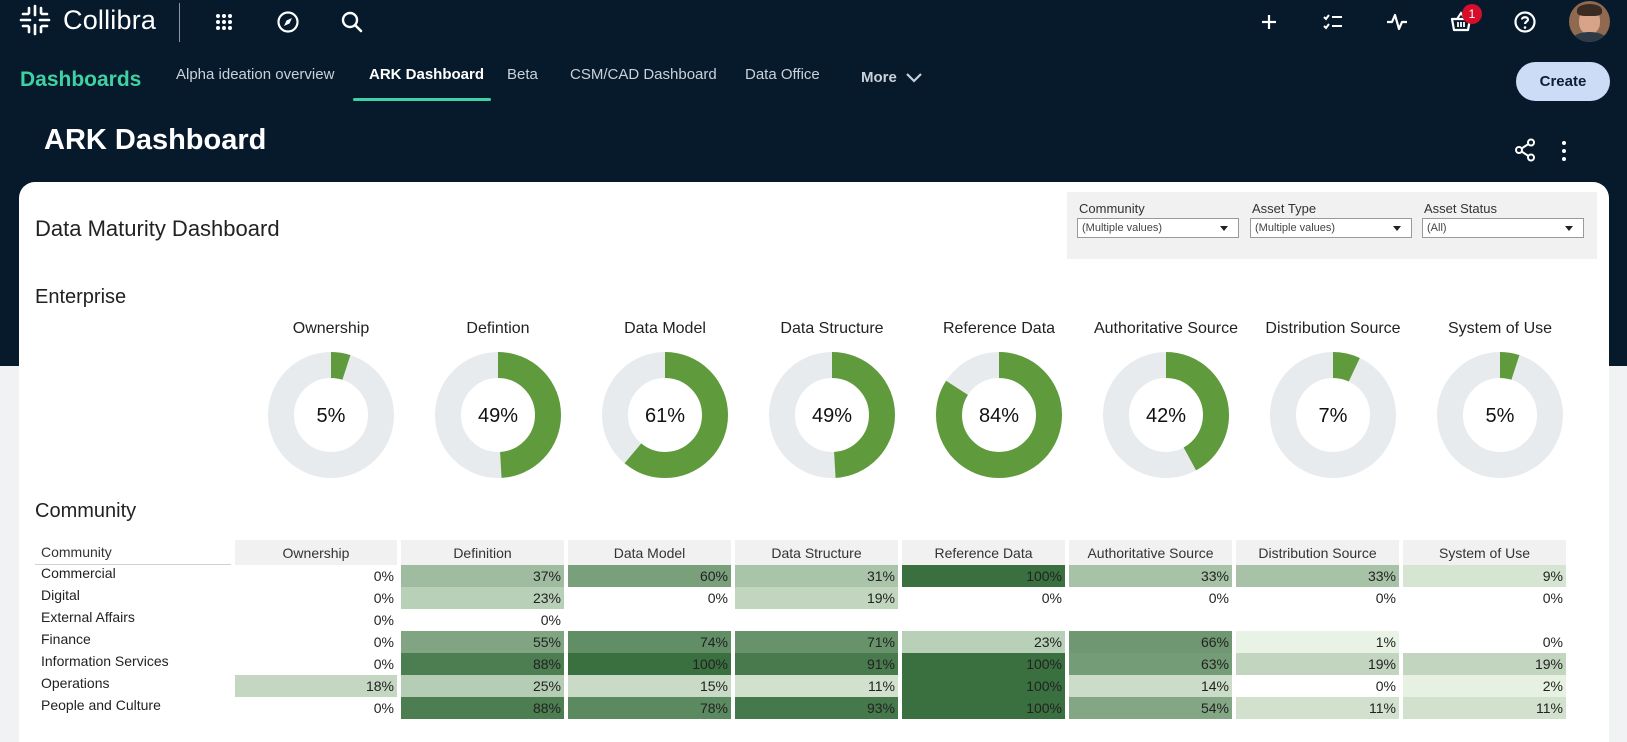 Image resolution: width=1627 pixels, height=742 pixels. What do you see at coordinates (647, 708) in the screenshot?
I see `table-cell: 78%` at bounding box center [647, 708].